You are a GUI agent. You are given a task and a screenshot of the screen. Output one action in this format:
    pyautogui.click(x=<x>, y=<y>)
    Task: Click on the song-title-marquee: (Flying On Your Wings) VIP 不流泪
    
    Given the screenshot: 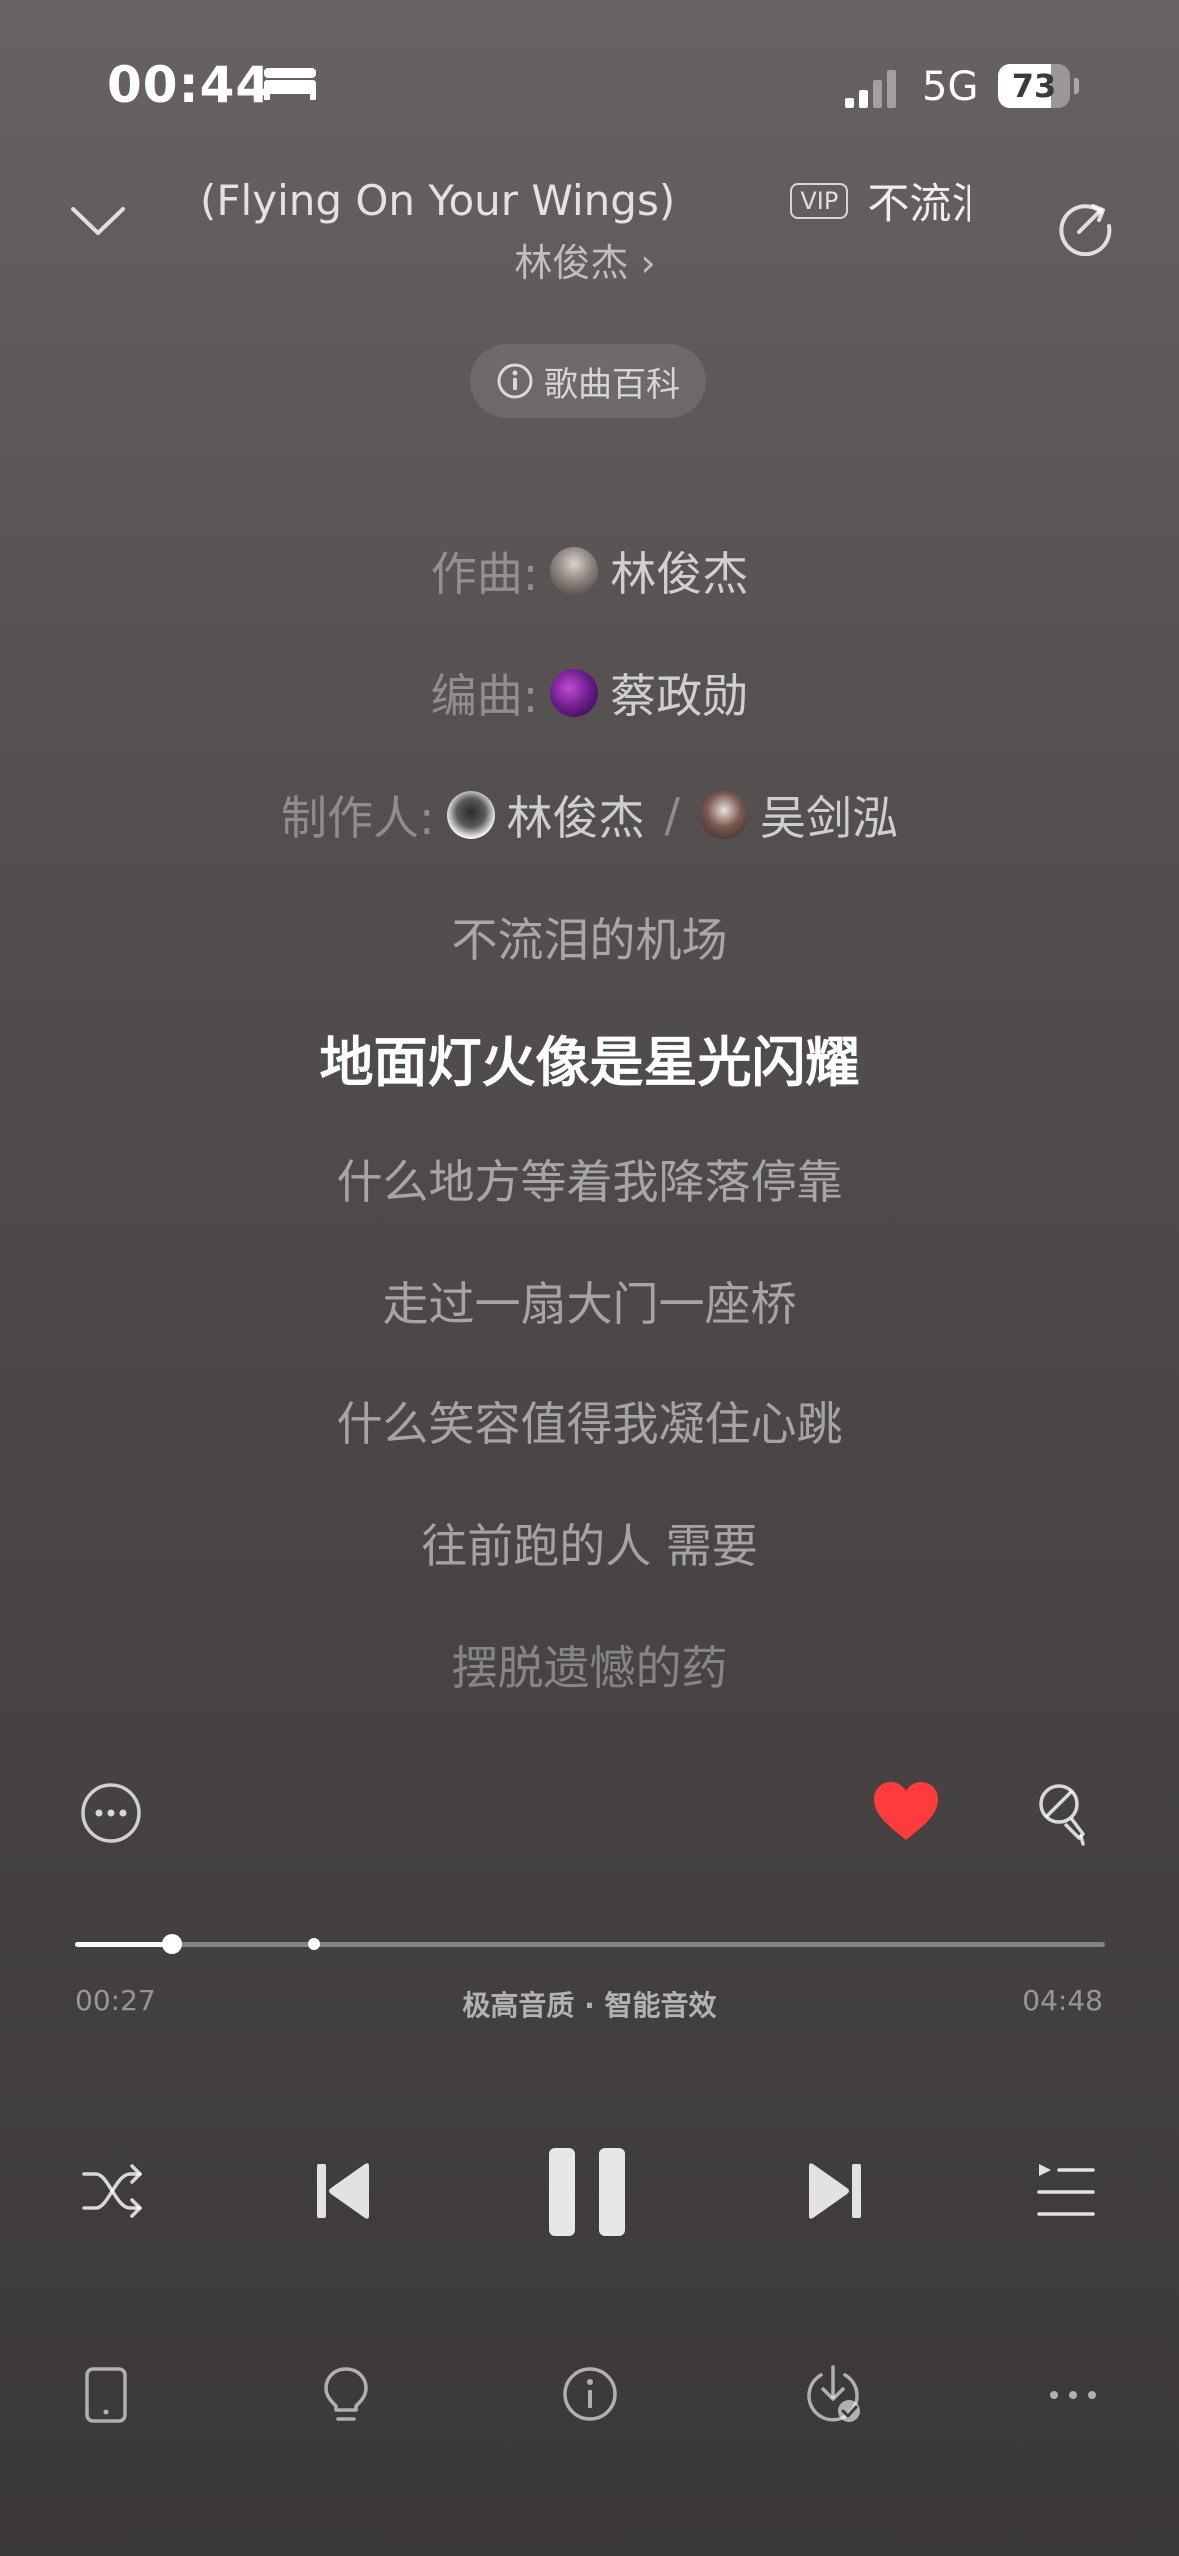 What is the action you would take?
    pyautogui.click(x=585, y=200)
    